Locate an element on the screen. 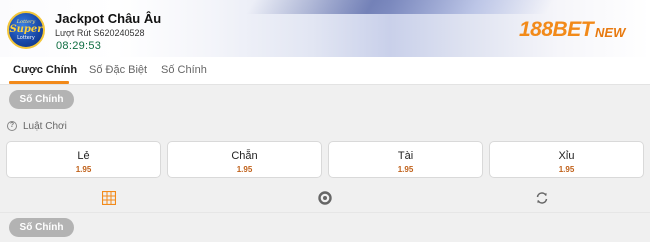  tab-main-number: Số Chính is located at coordinates (184, 70).